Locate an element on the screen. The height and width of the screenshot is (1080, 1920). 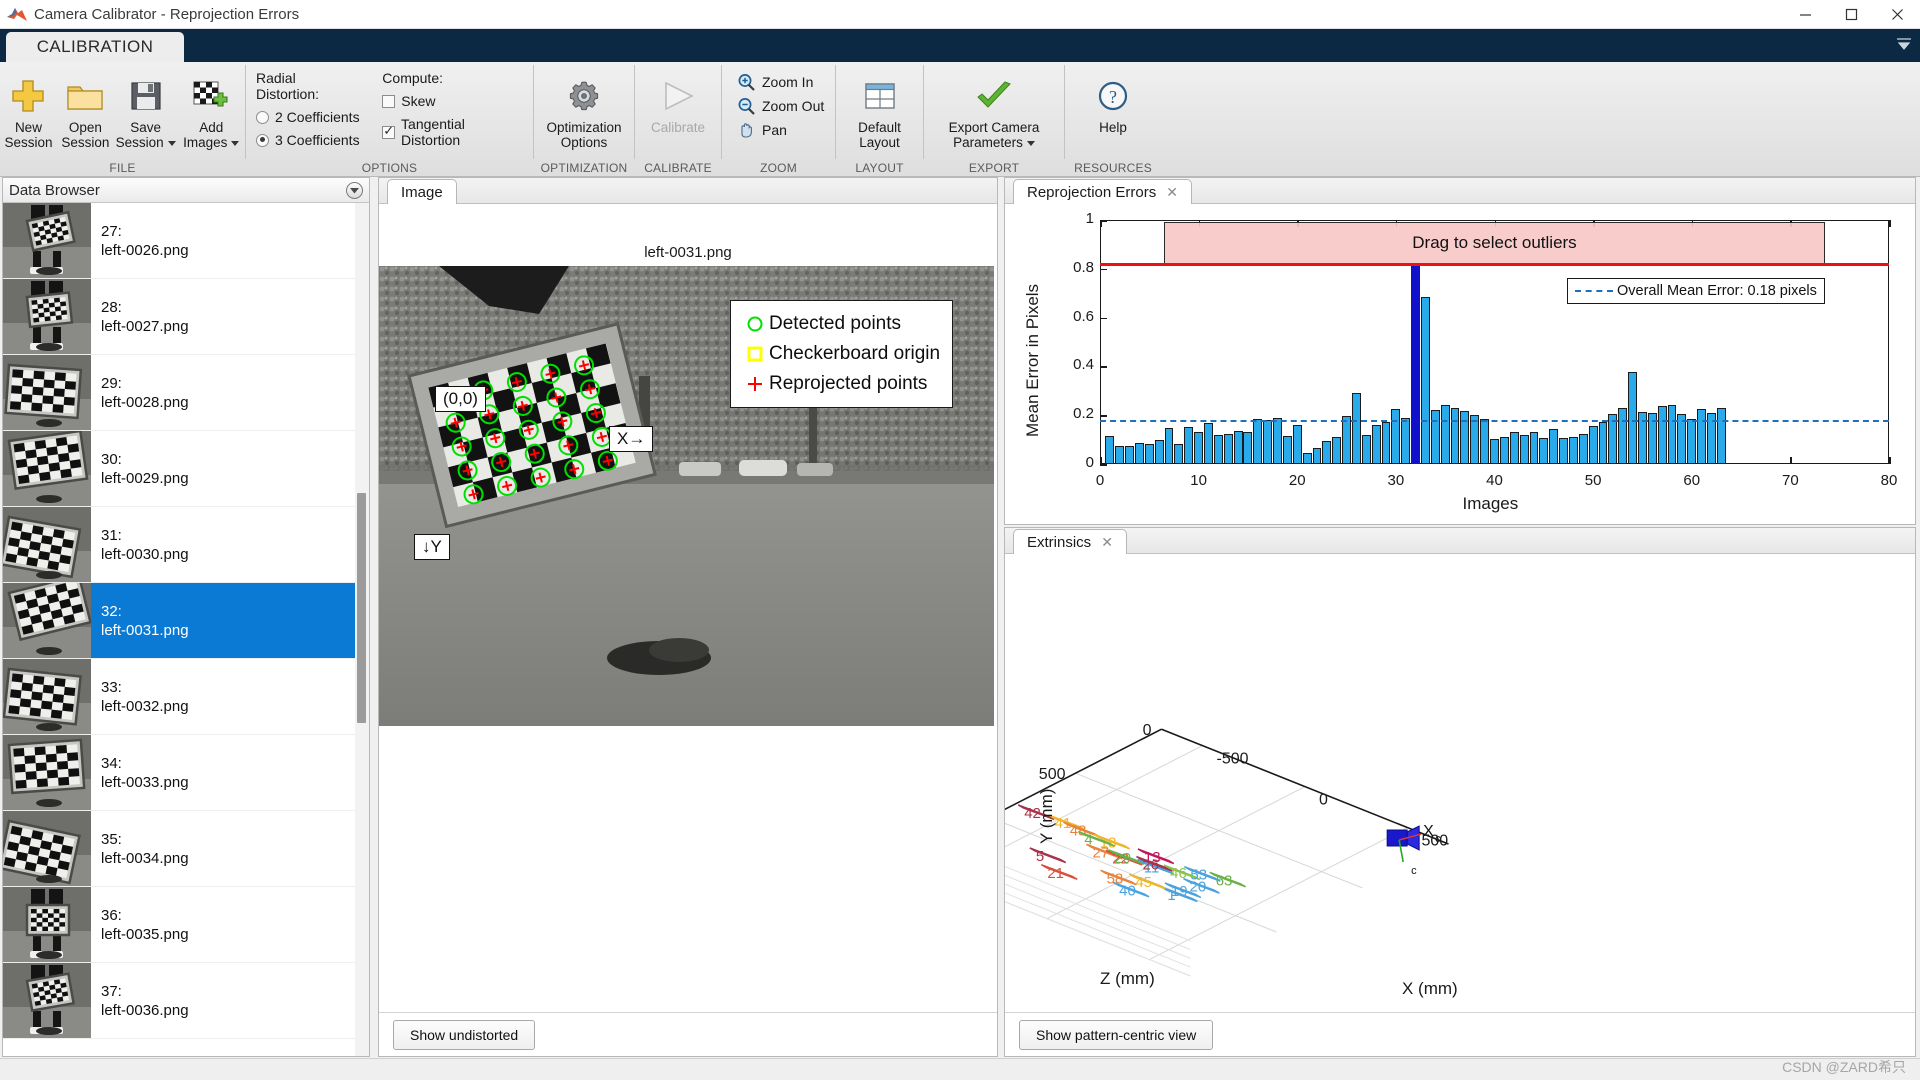
default-layout-button: Default Layout is located at coordinates (880, 109).